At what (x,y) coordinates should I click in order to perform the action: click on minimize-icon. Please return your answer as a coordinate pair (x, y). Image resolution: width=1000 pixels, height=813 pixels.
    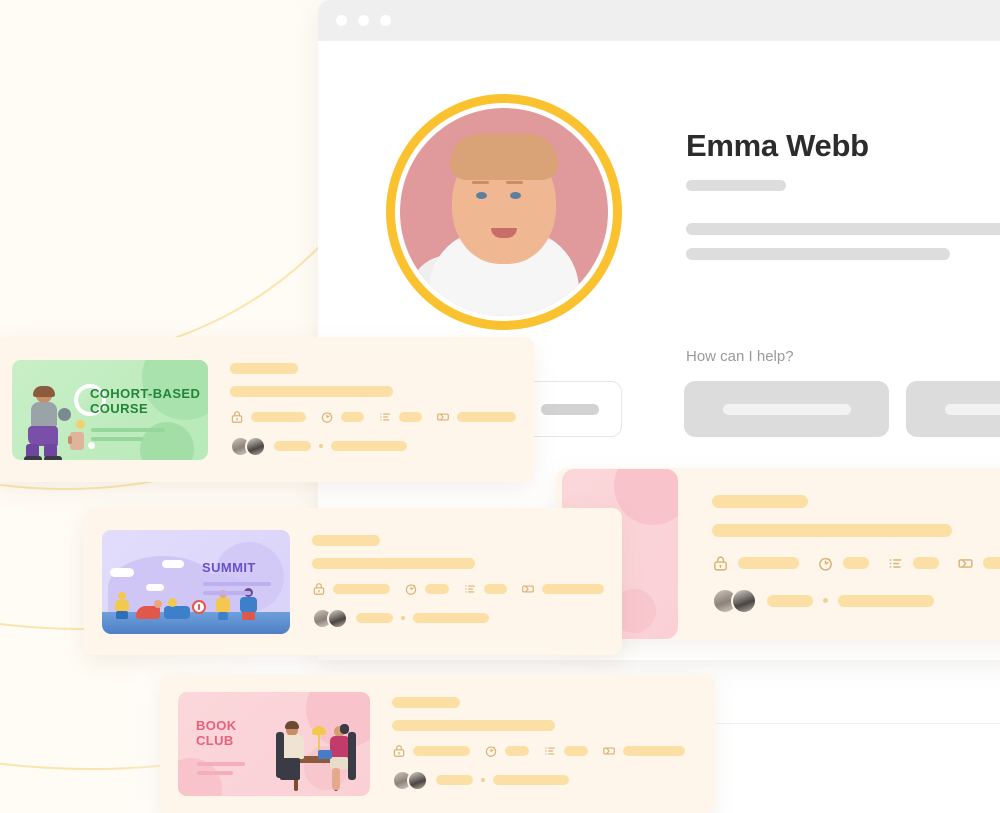
    Looking at the image, I should click on (363, 20).